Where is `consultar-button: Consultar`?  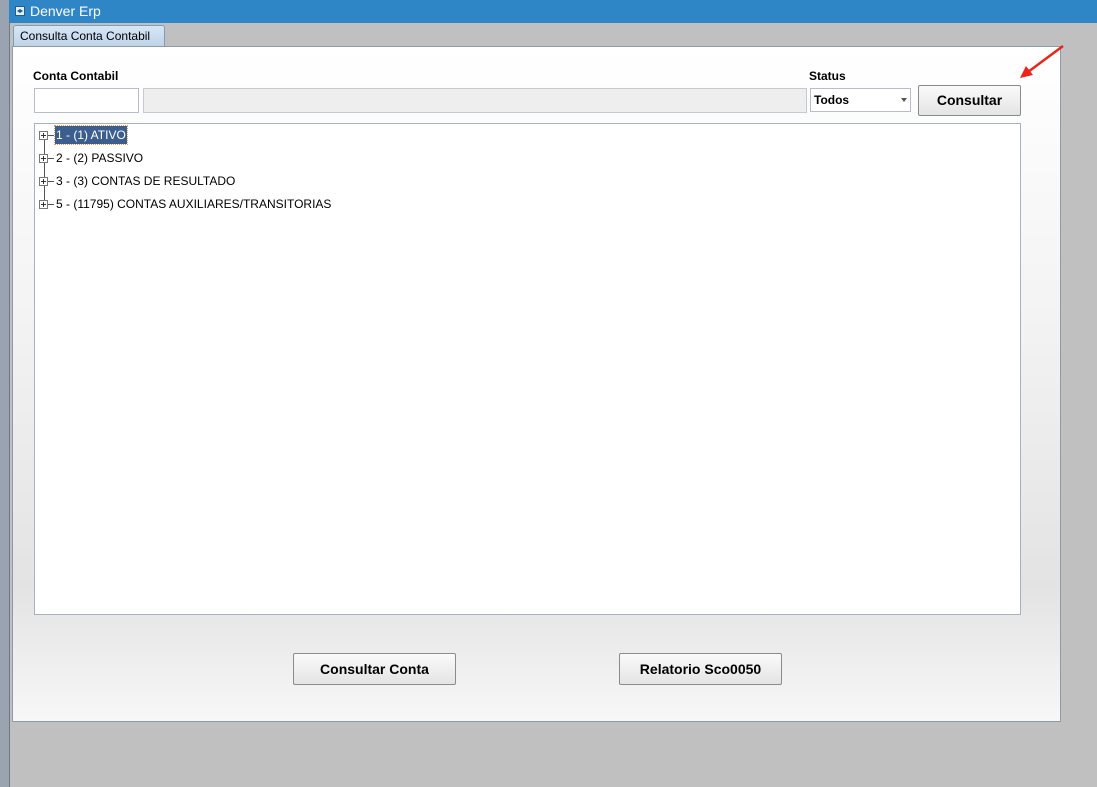 consultar-button: Consultar is located at coordinates (969, 100).